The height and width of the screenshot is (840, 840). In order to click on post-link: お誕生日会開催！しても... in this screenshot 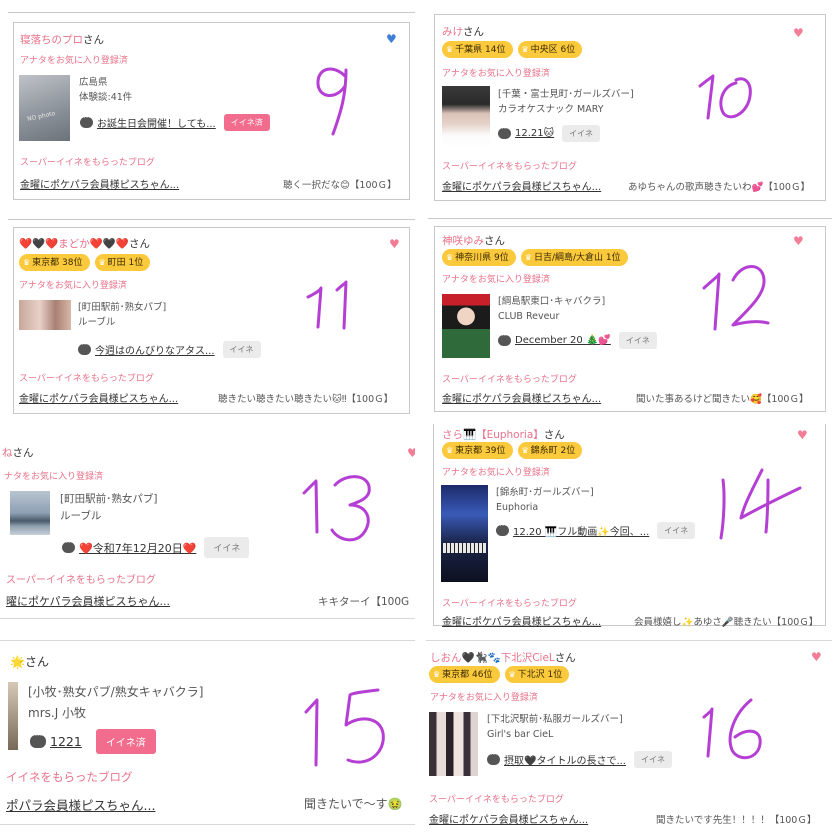, I will do `click(156, 122)`.